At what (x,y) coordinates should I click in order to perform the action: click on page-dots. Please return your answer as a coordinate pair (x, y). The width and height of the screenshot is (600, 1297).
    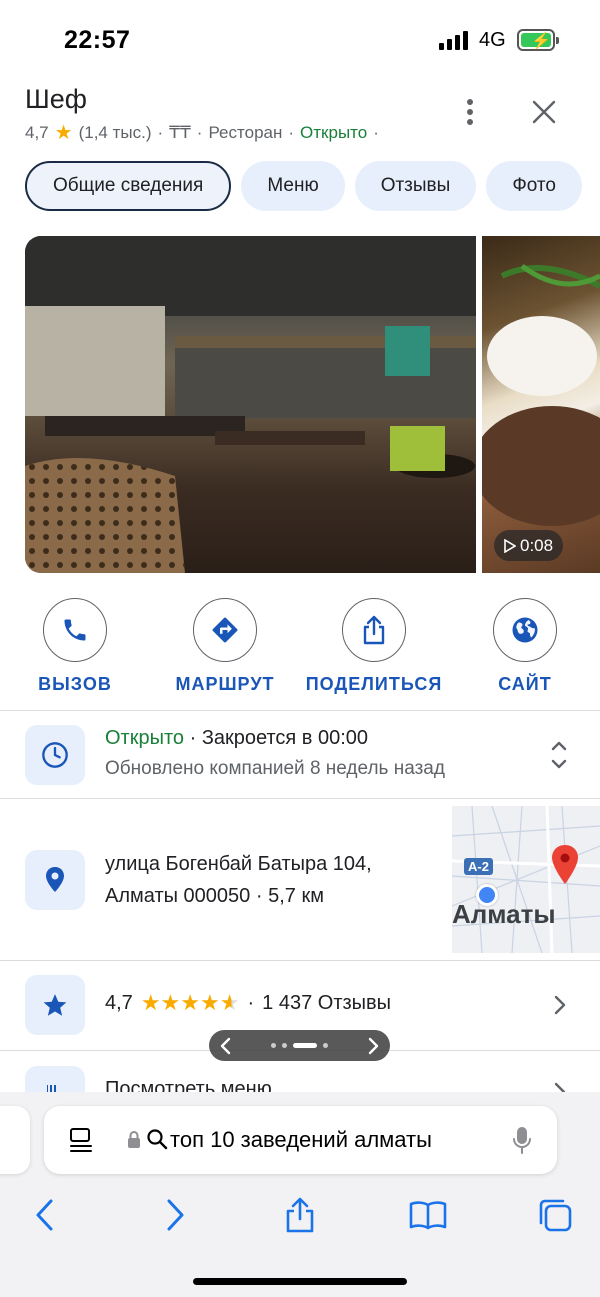
    Looking at the image, I should click on (299, 1045).